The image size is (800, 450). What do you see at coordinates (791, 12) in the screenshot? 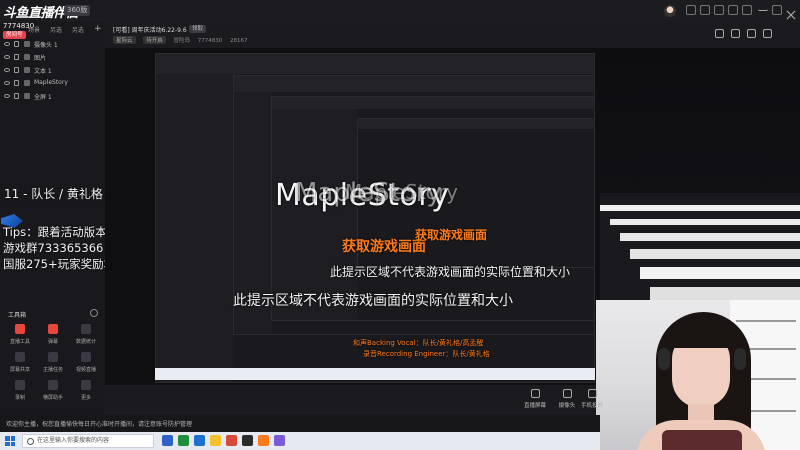
I see `close-button` at bounding box center [791, 12].